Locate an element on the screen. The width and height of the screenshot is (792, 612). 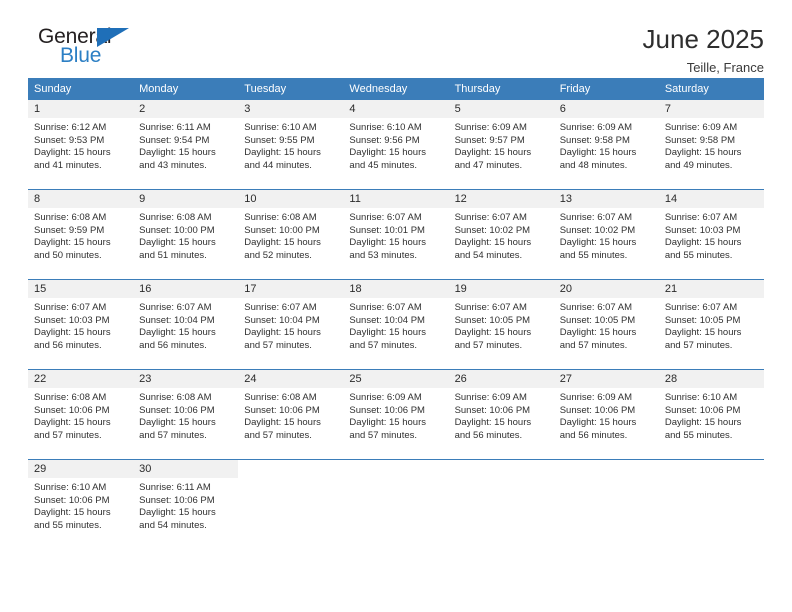
weekday-header-monday: Monday is located at coordinates (186, 89).